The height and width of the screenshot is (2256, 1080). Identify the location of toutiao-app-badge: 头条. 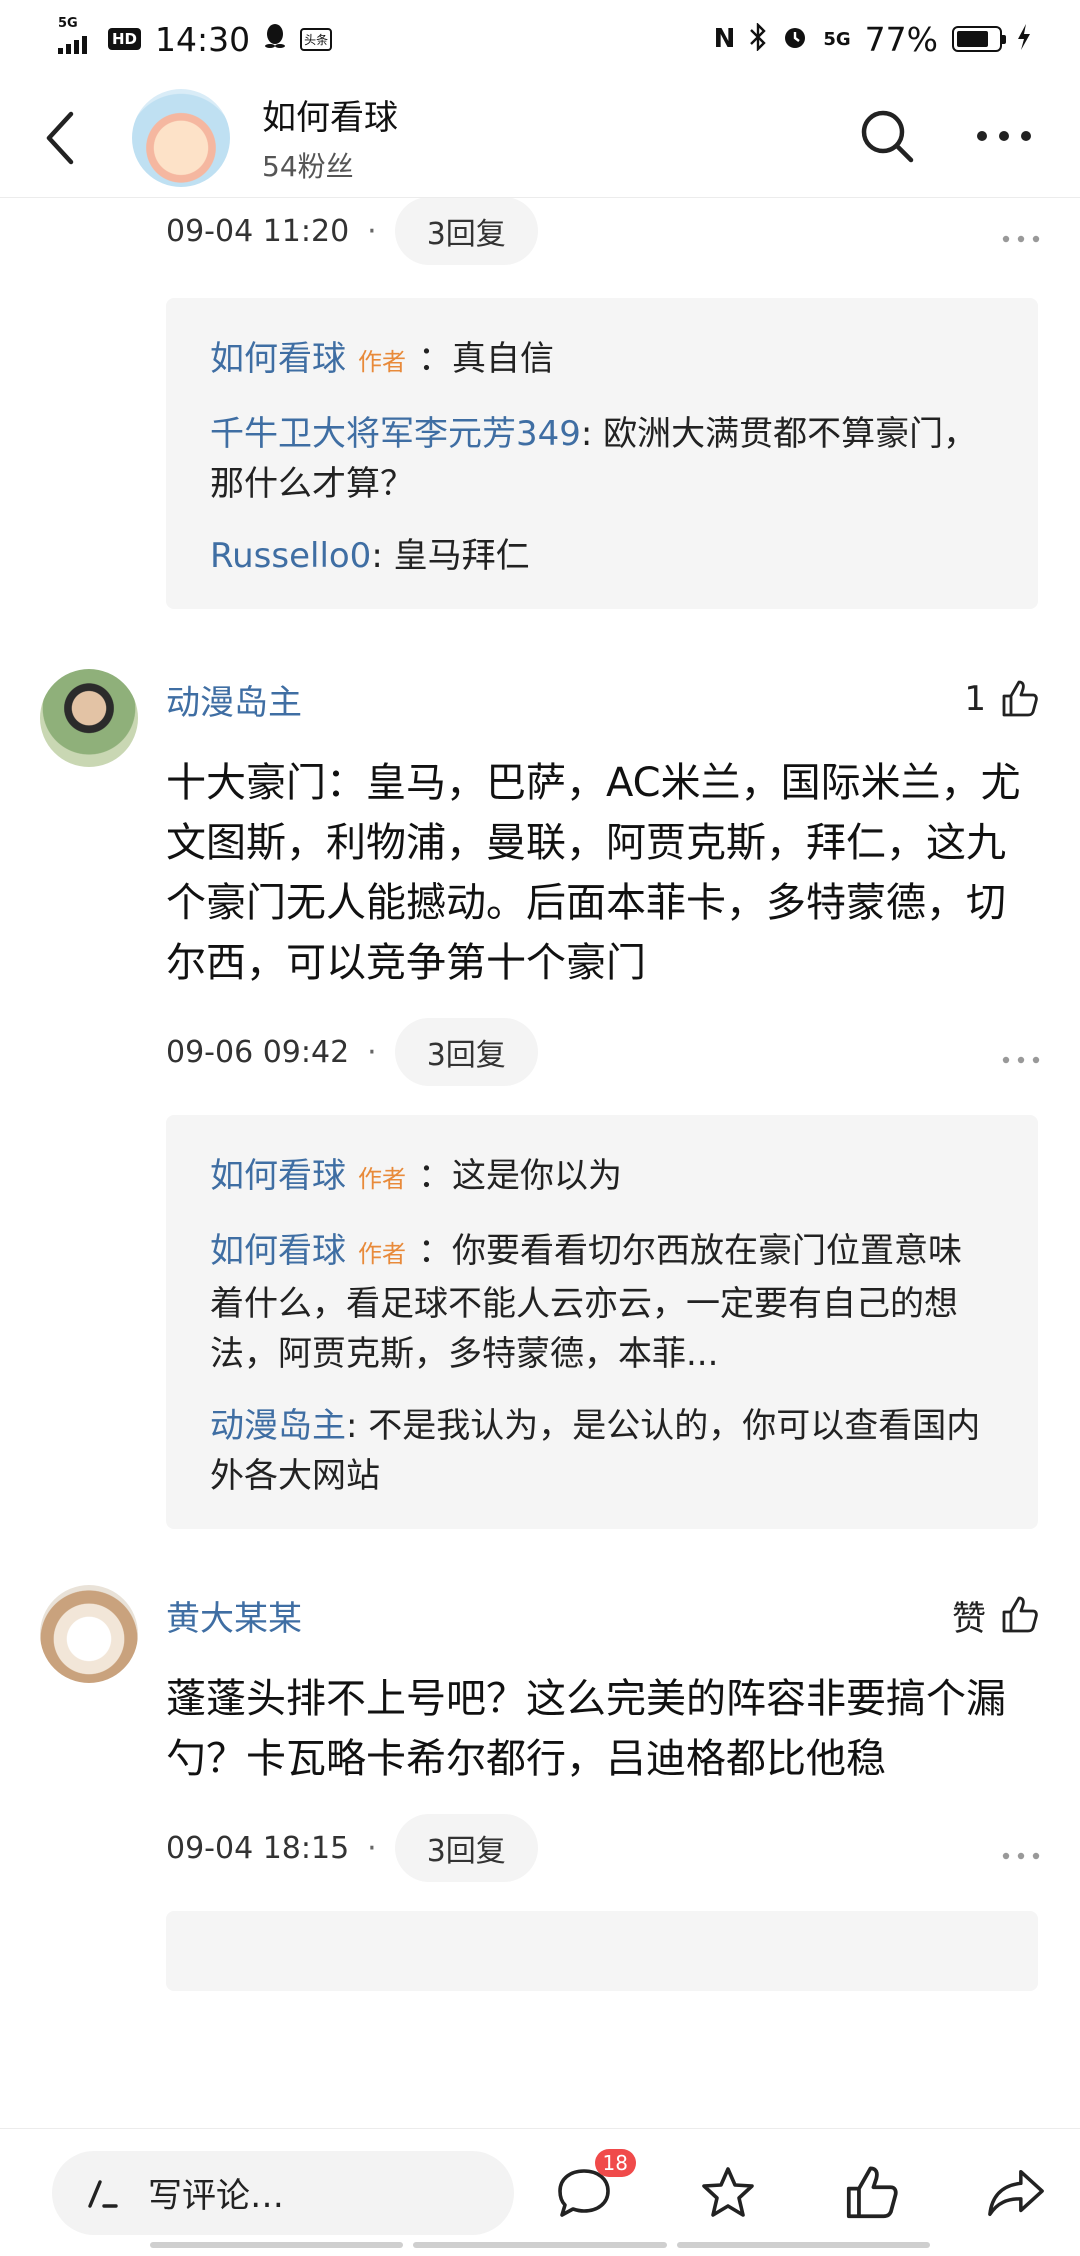
(316, 39).